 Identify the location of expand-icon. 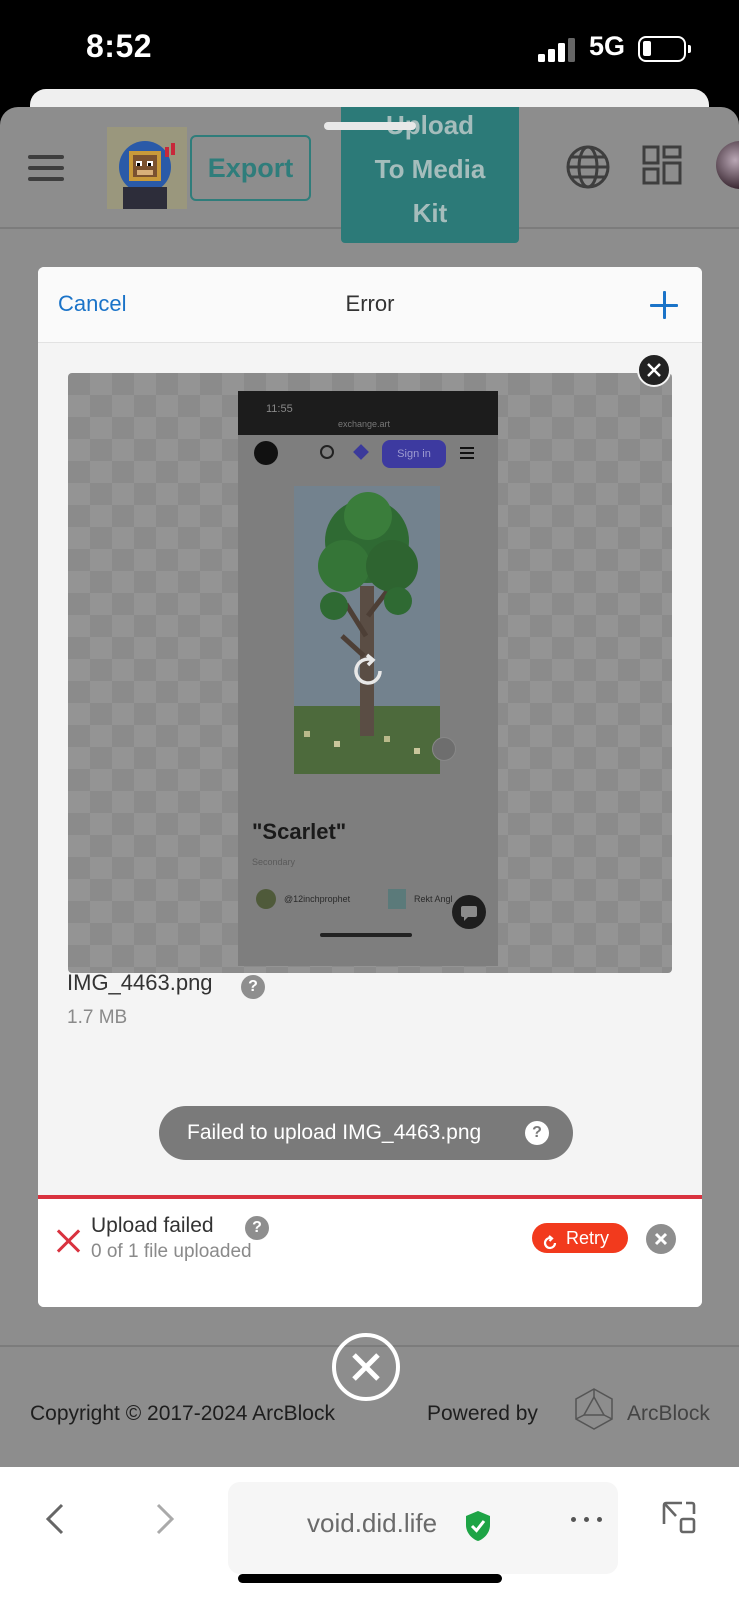
(444, 749).